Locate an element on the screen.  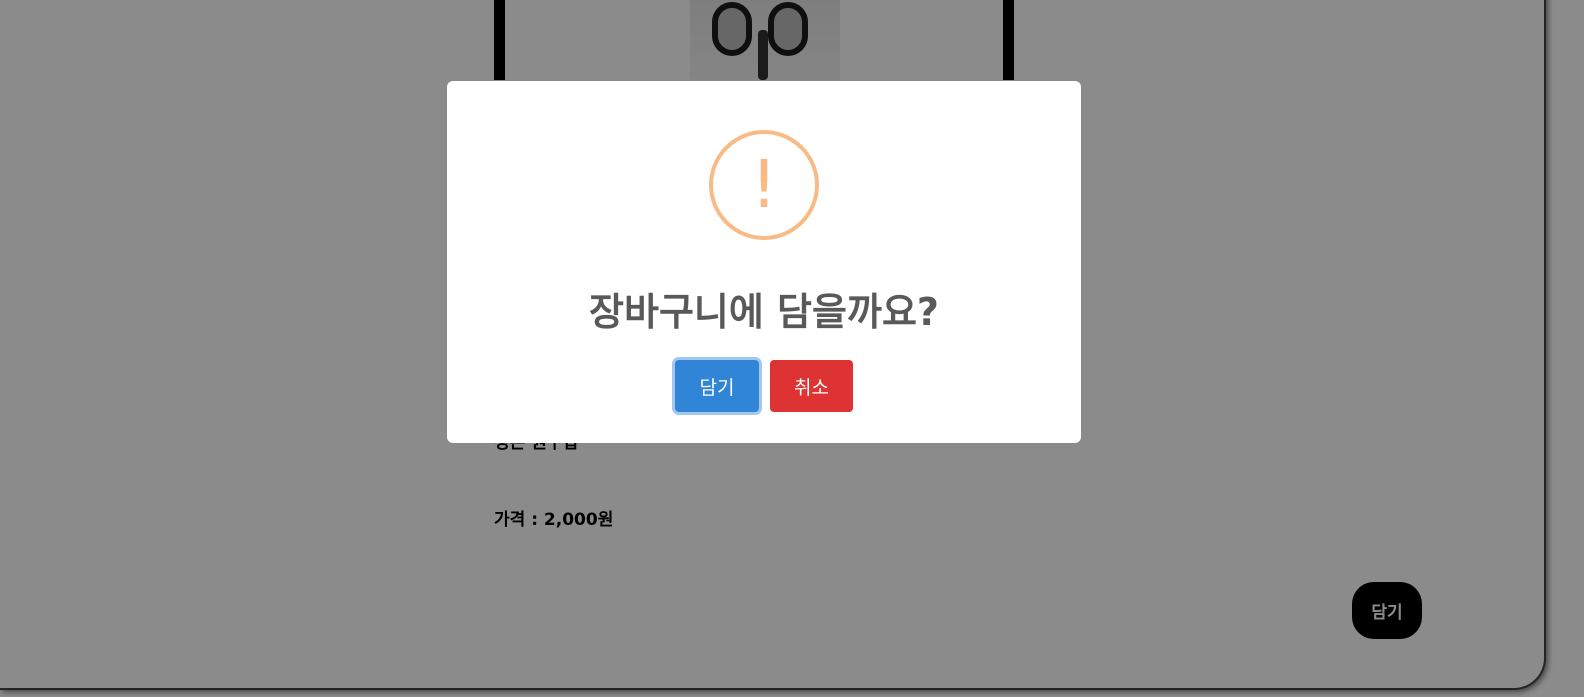
dialog-title: 장바구니에 담을까요? is located at coordinates (764, 312).